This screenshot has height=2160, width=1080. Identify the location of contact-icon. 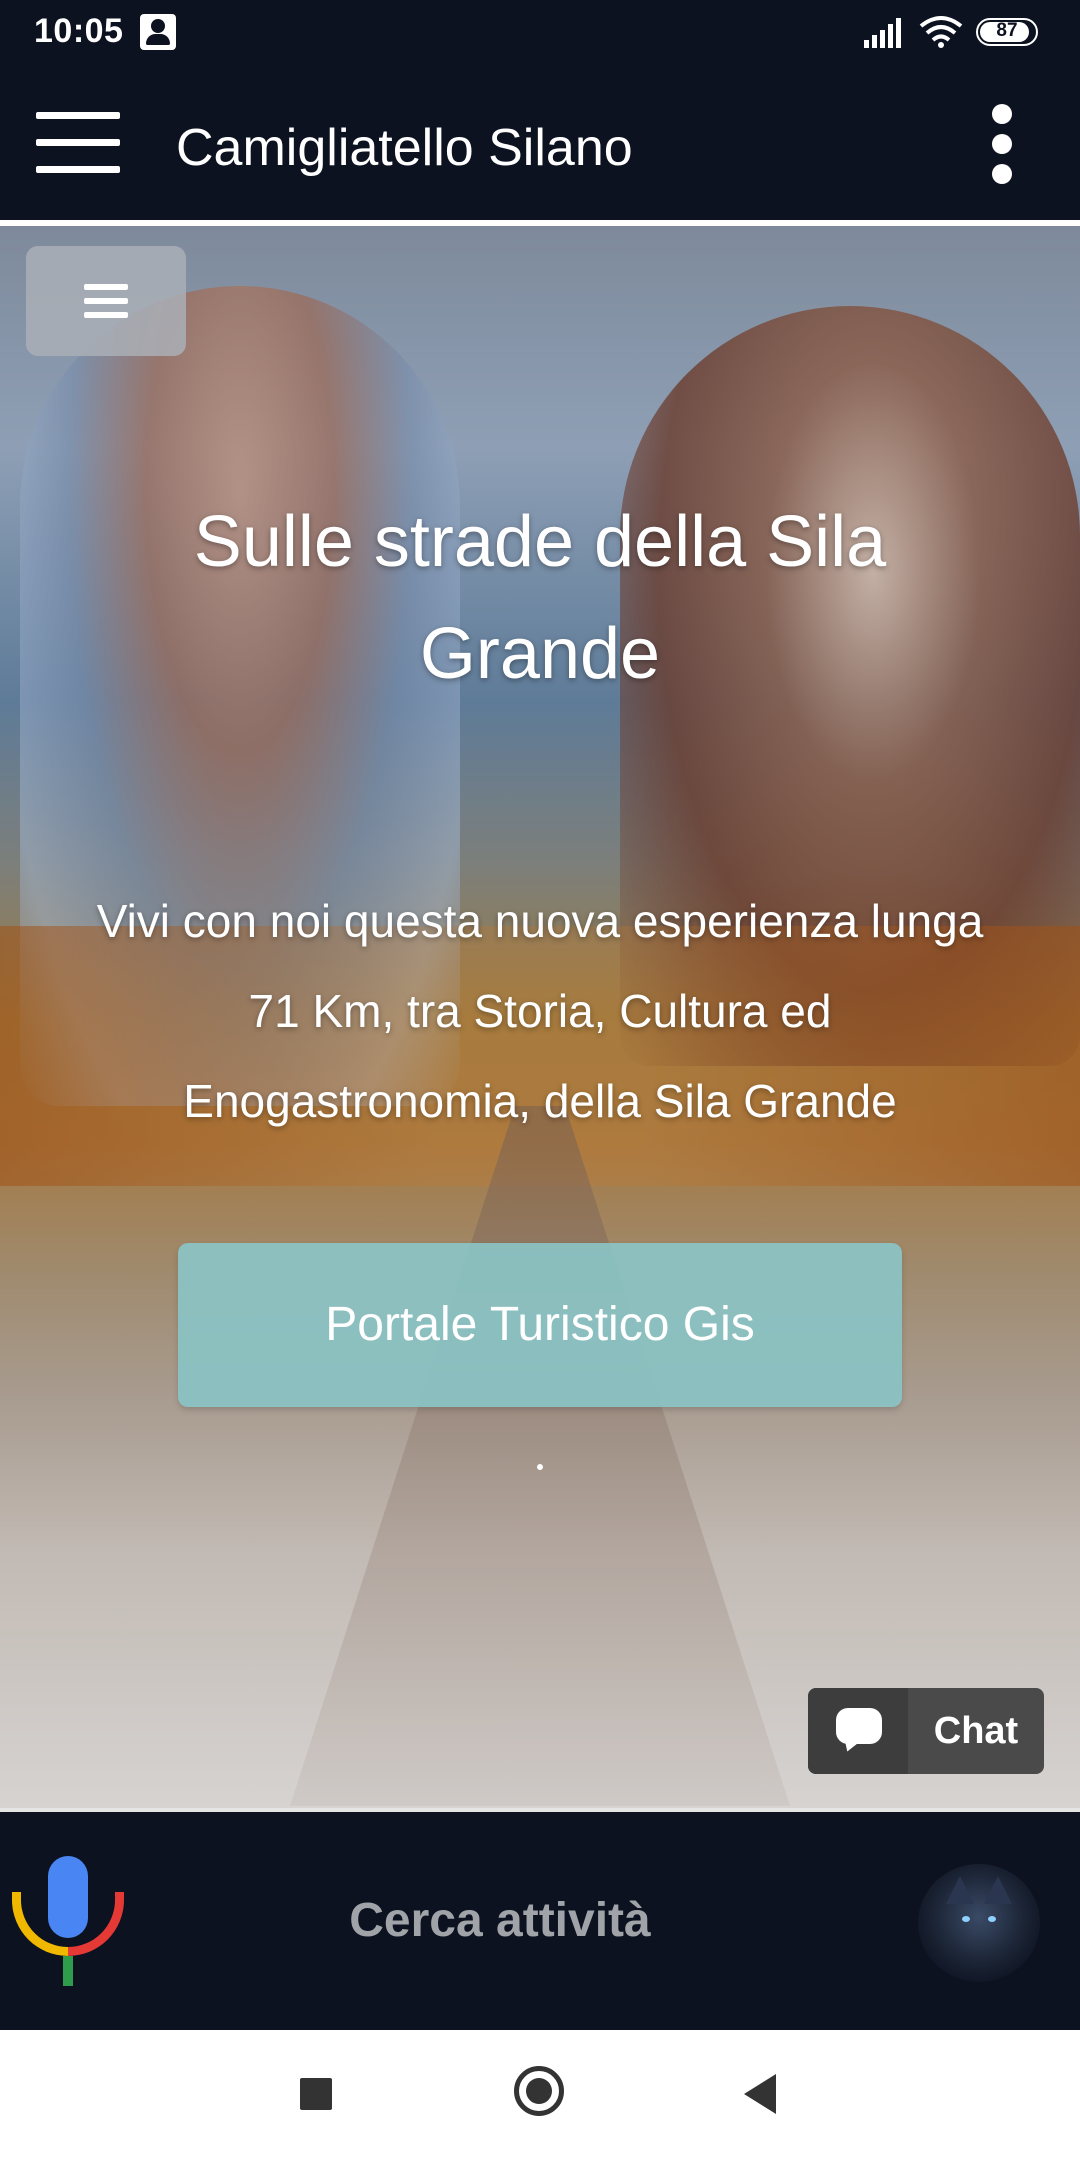
(158, 32).